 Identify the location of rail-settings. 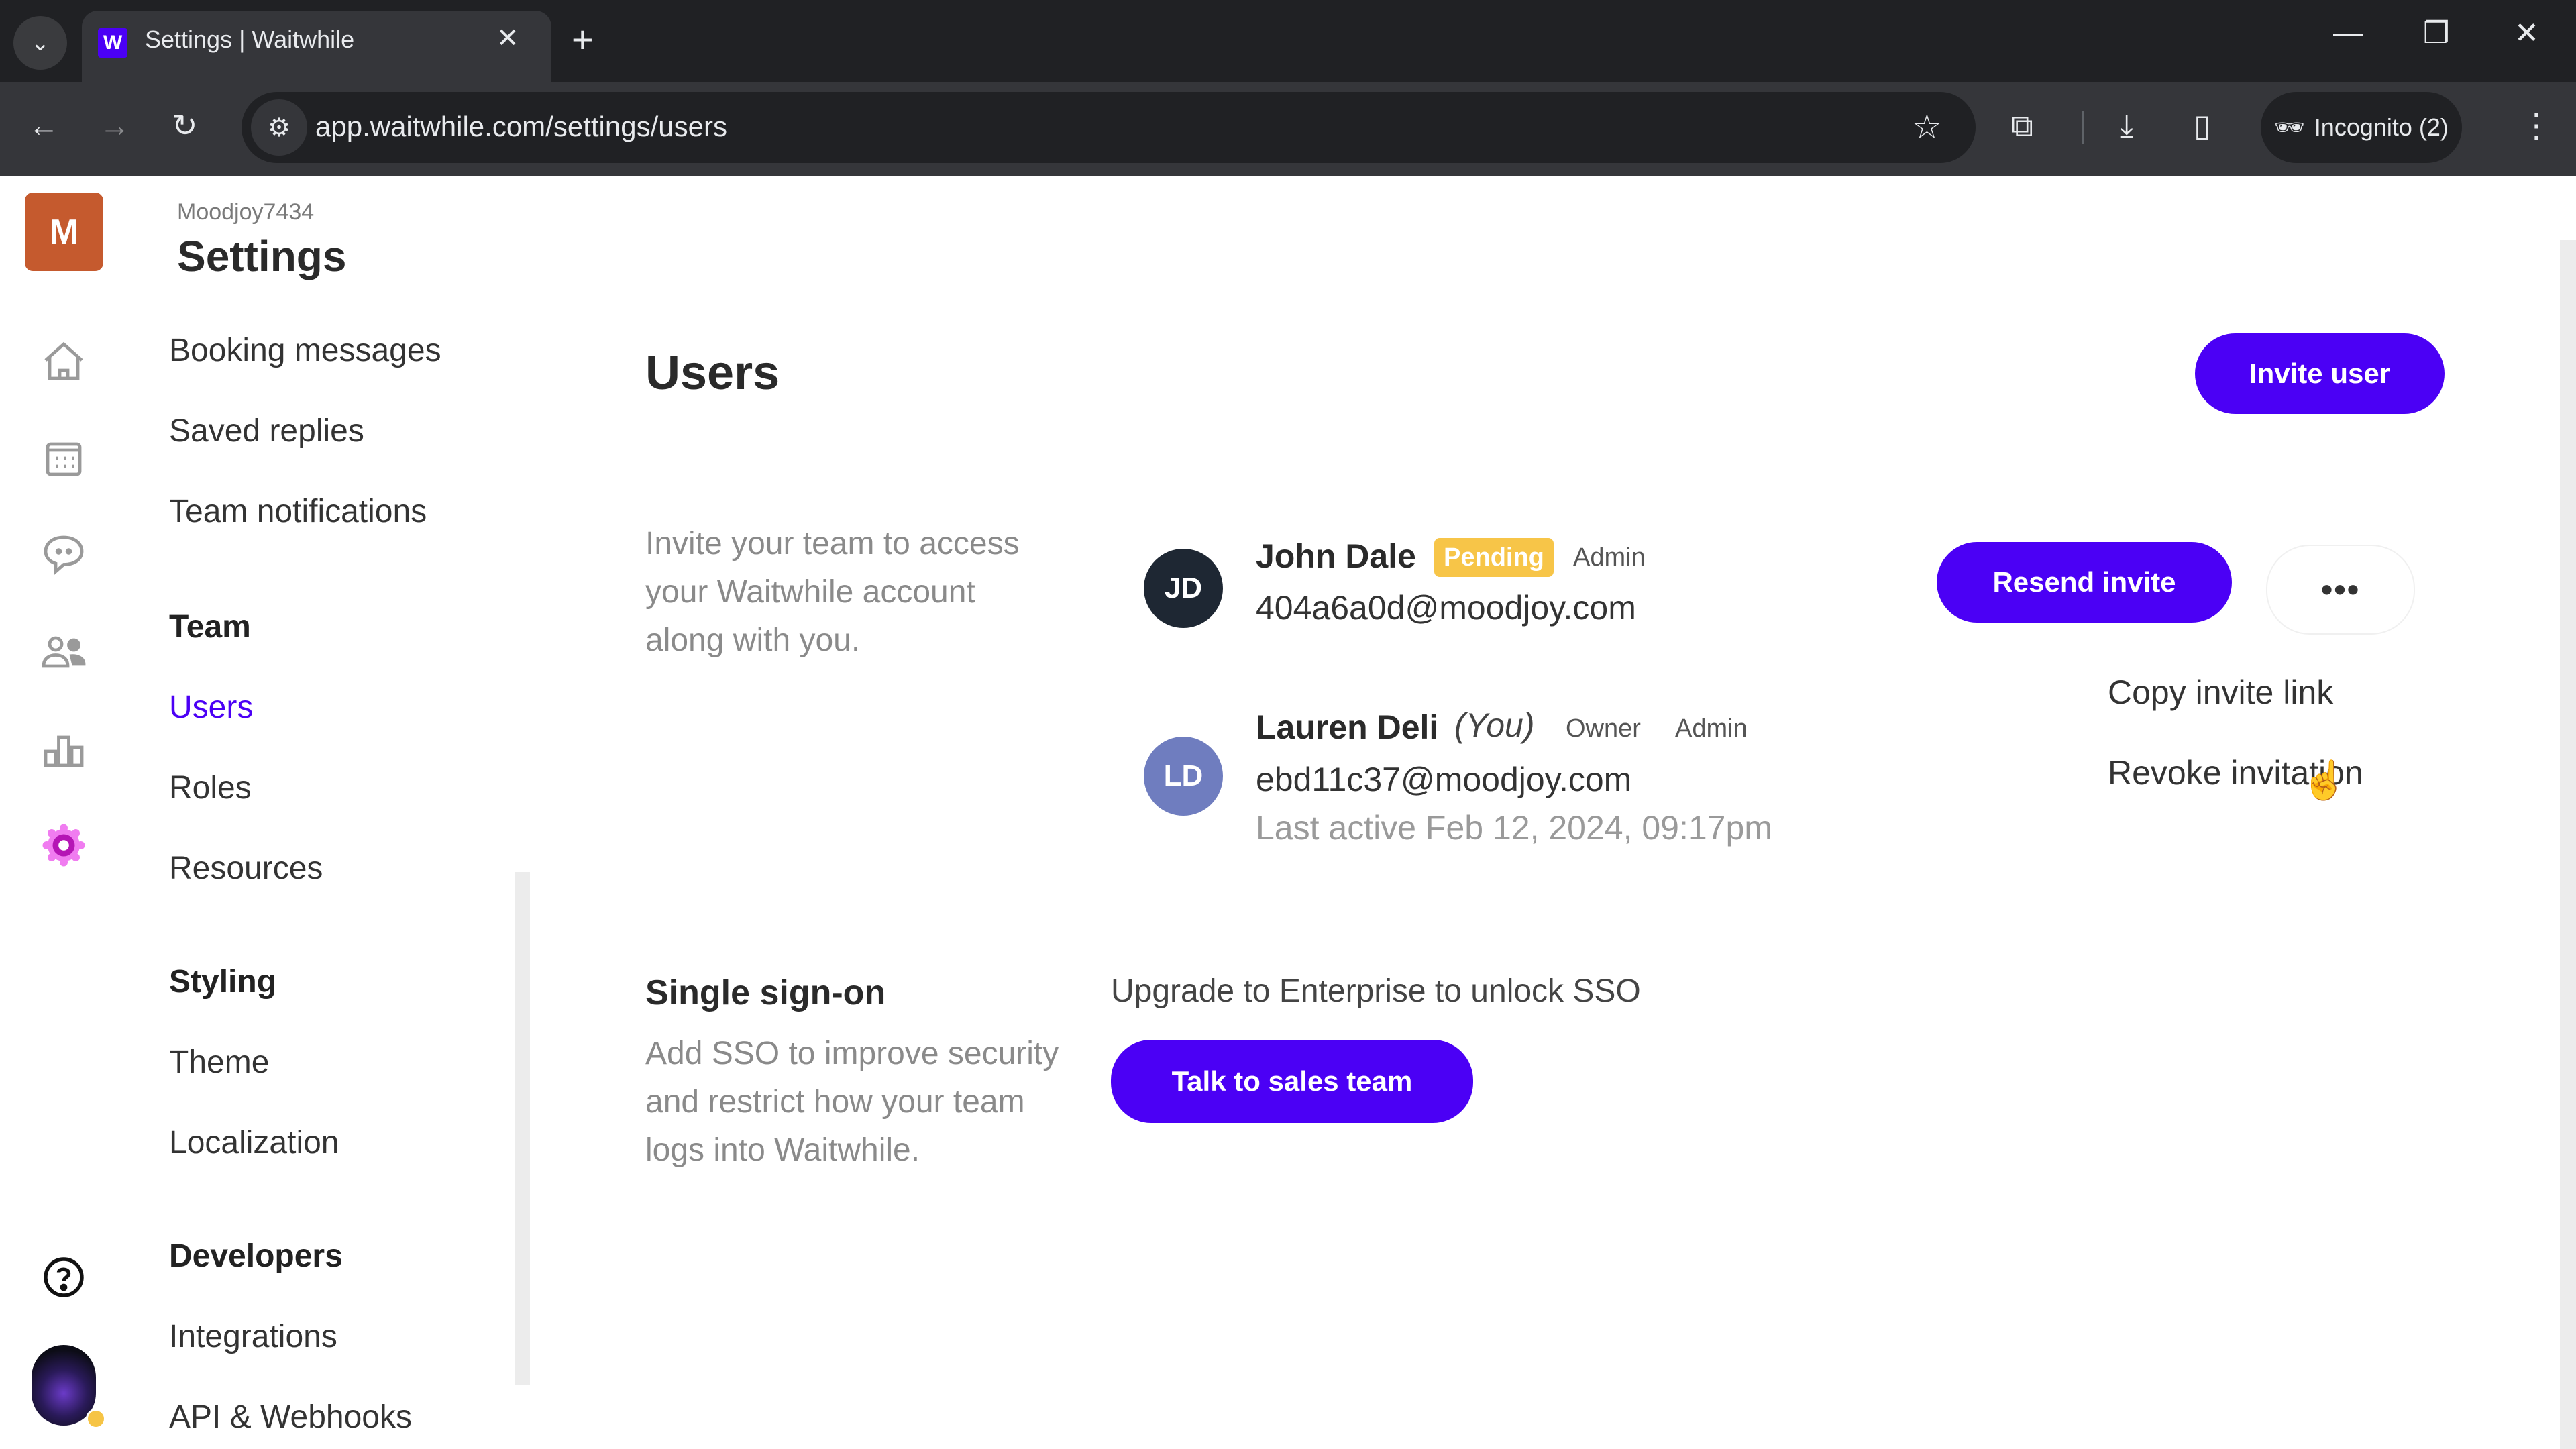
(64, 845).